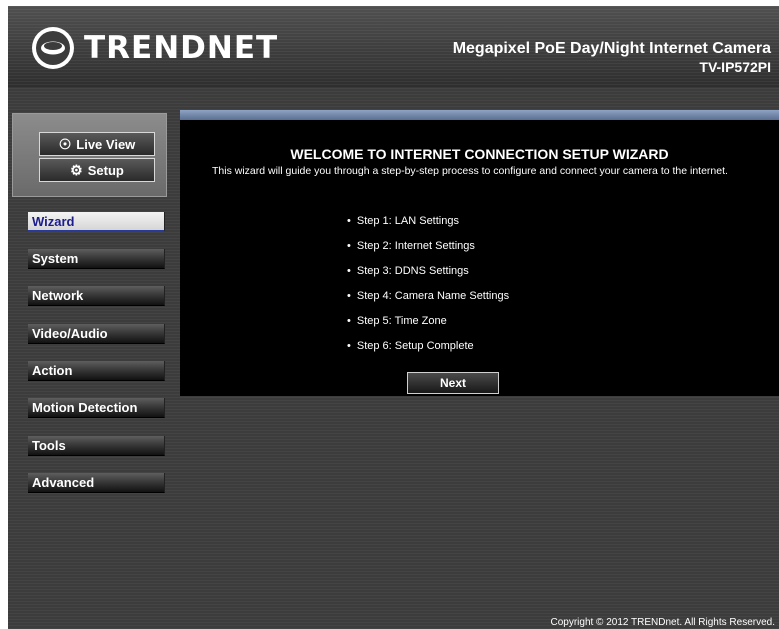  I want to click on list-item: • Step 2: Internet Settings, so click(428, 251).